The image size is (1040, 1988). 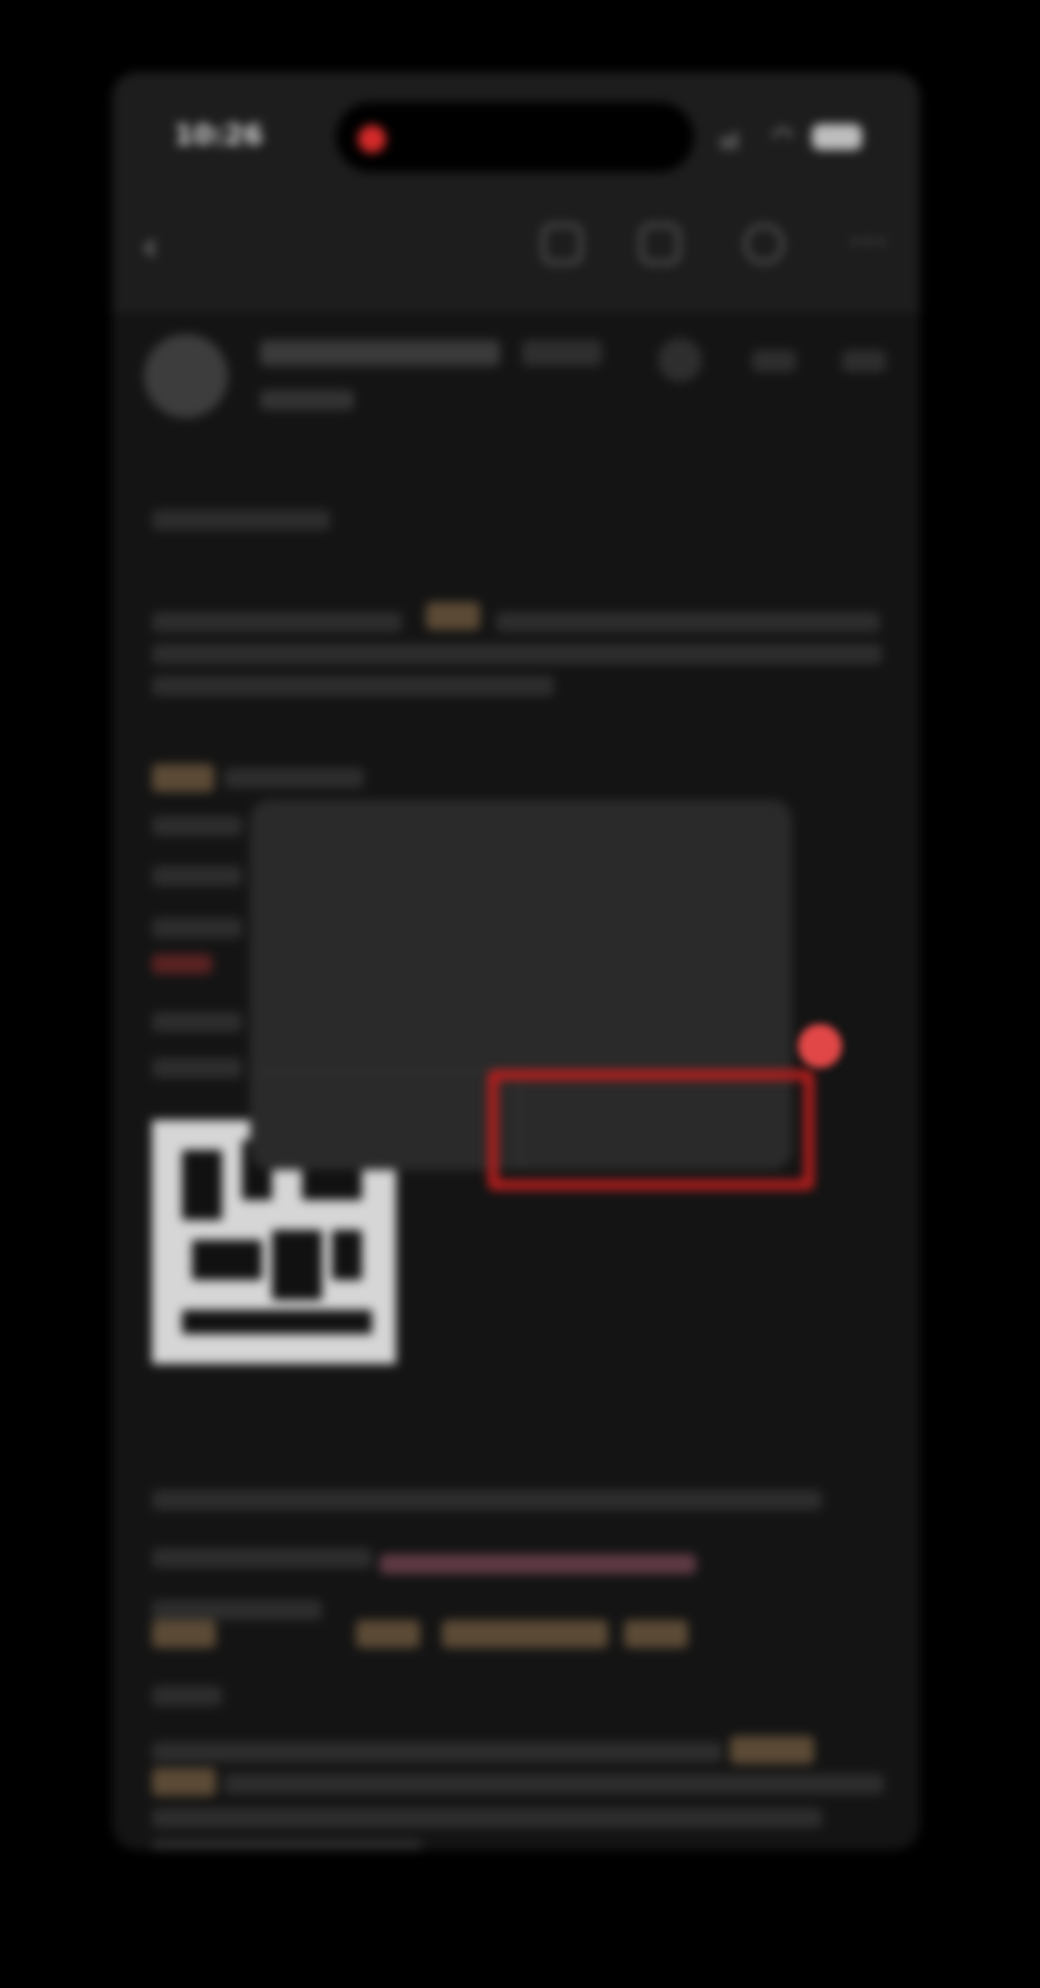 What do you see at coordinates (651, 1130) in the screenshot?
I see `target-highlight-box` at bounding box center [651, 1130].